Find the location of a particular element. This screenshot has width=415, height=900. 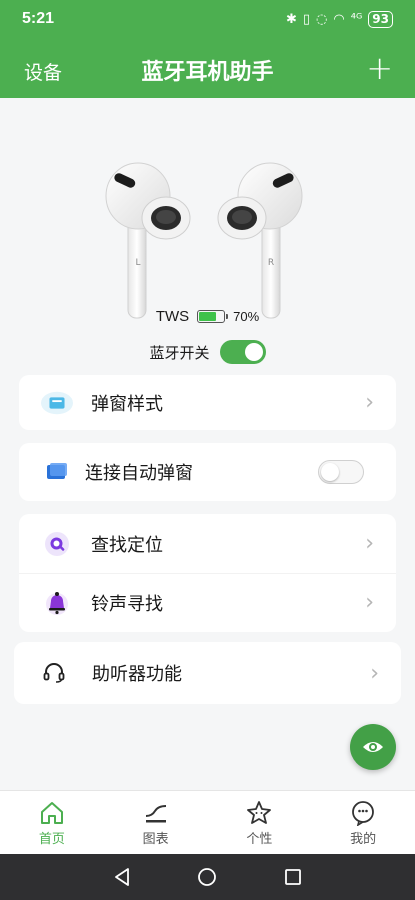

device-model: TWS is located at coordinates (172, 316).